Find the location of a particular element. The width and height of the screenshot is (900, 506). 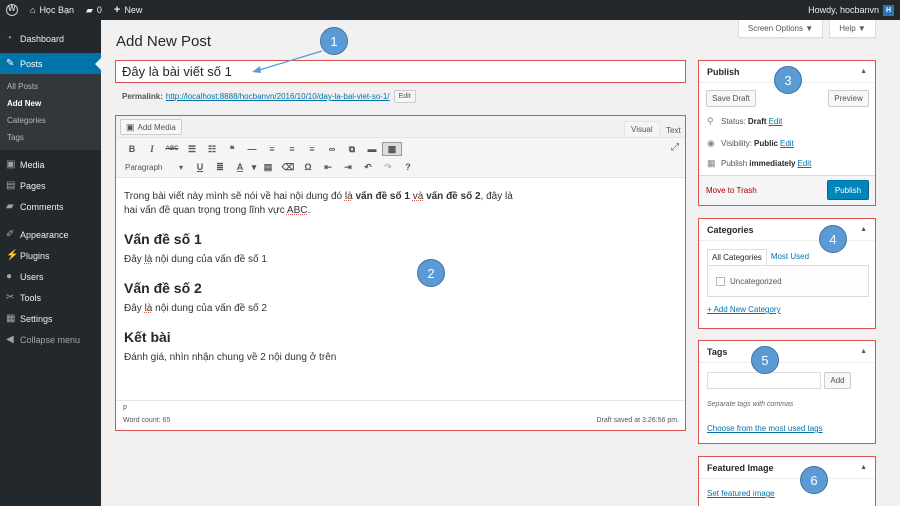

status-row: ⚲ Status: Draft Edit is located at coordinates (745, 121).